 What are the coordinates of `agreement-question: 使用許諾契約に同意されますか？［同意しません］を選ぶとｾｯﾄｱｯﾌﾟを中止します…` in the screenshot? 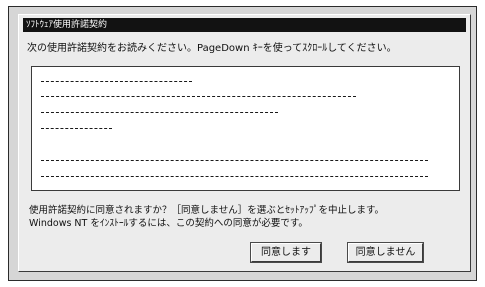 It's located at (206, 217).